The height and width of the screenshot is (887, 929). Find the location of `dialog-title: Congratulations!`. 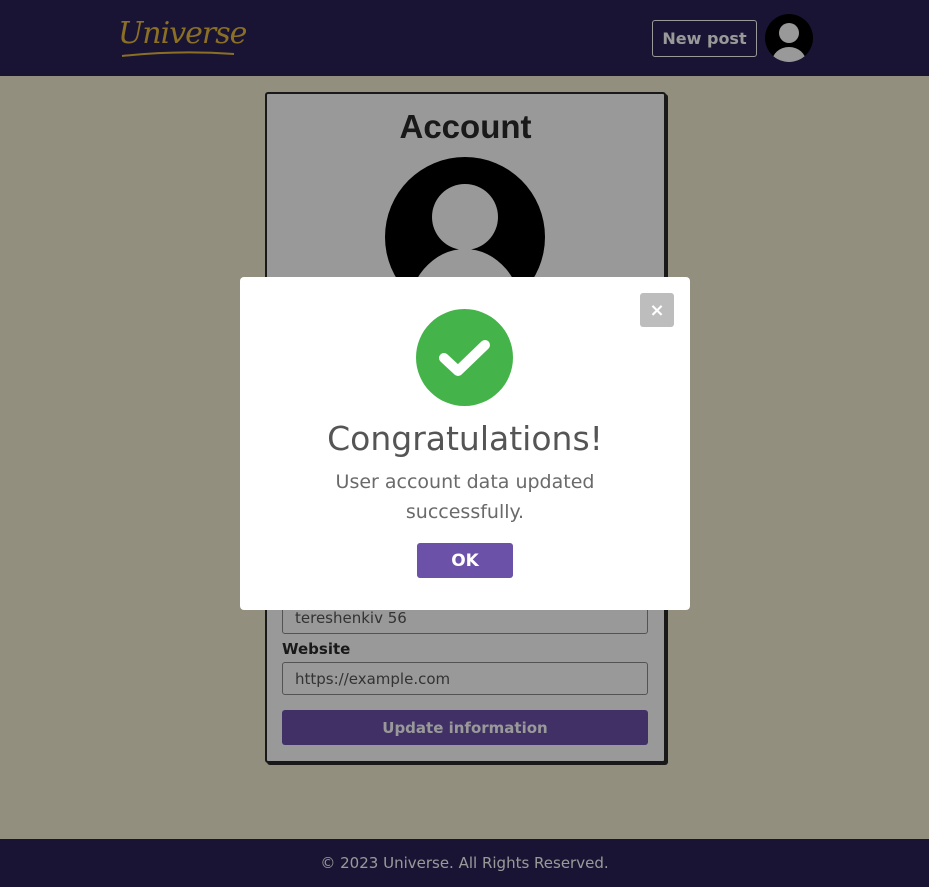

dialog-title: Congratulations! is located at coordinates (465, 438).